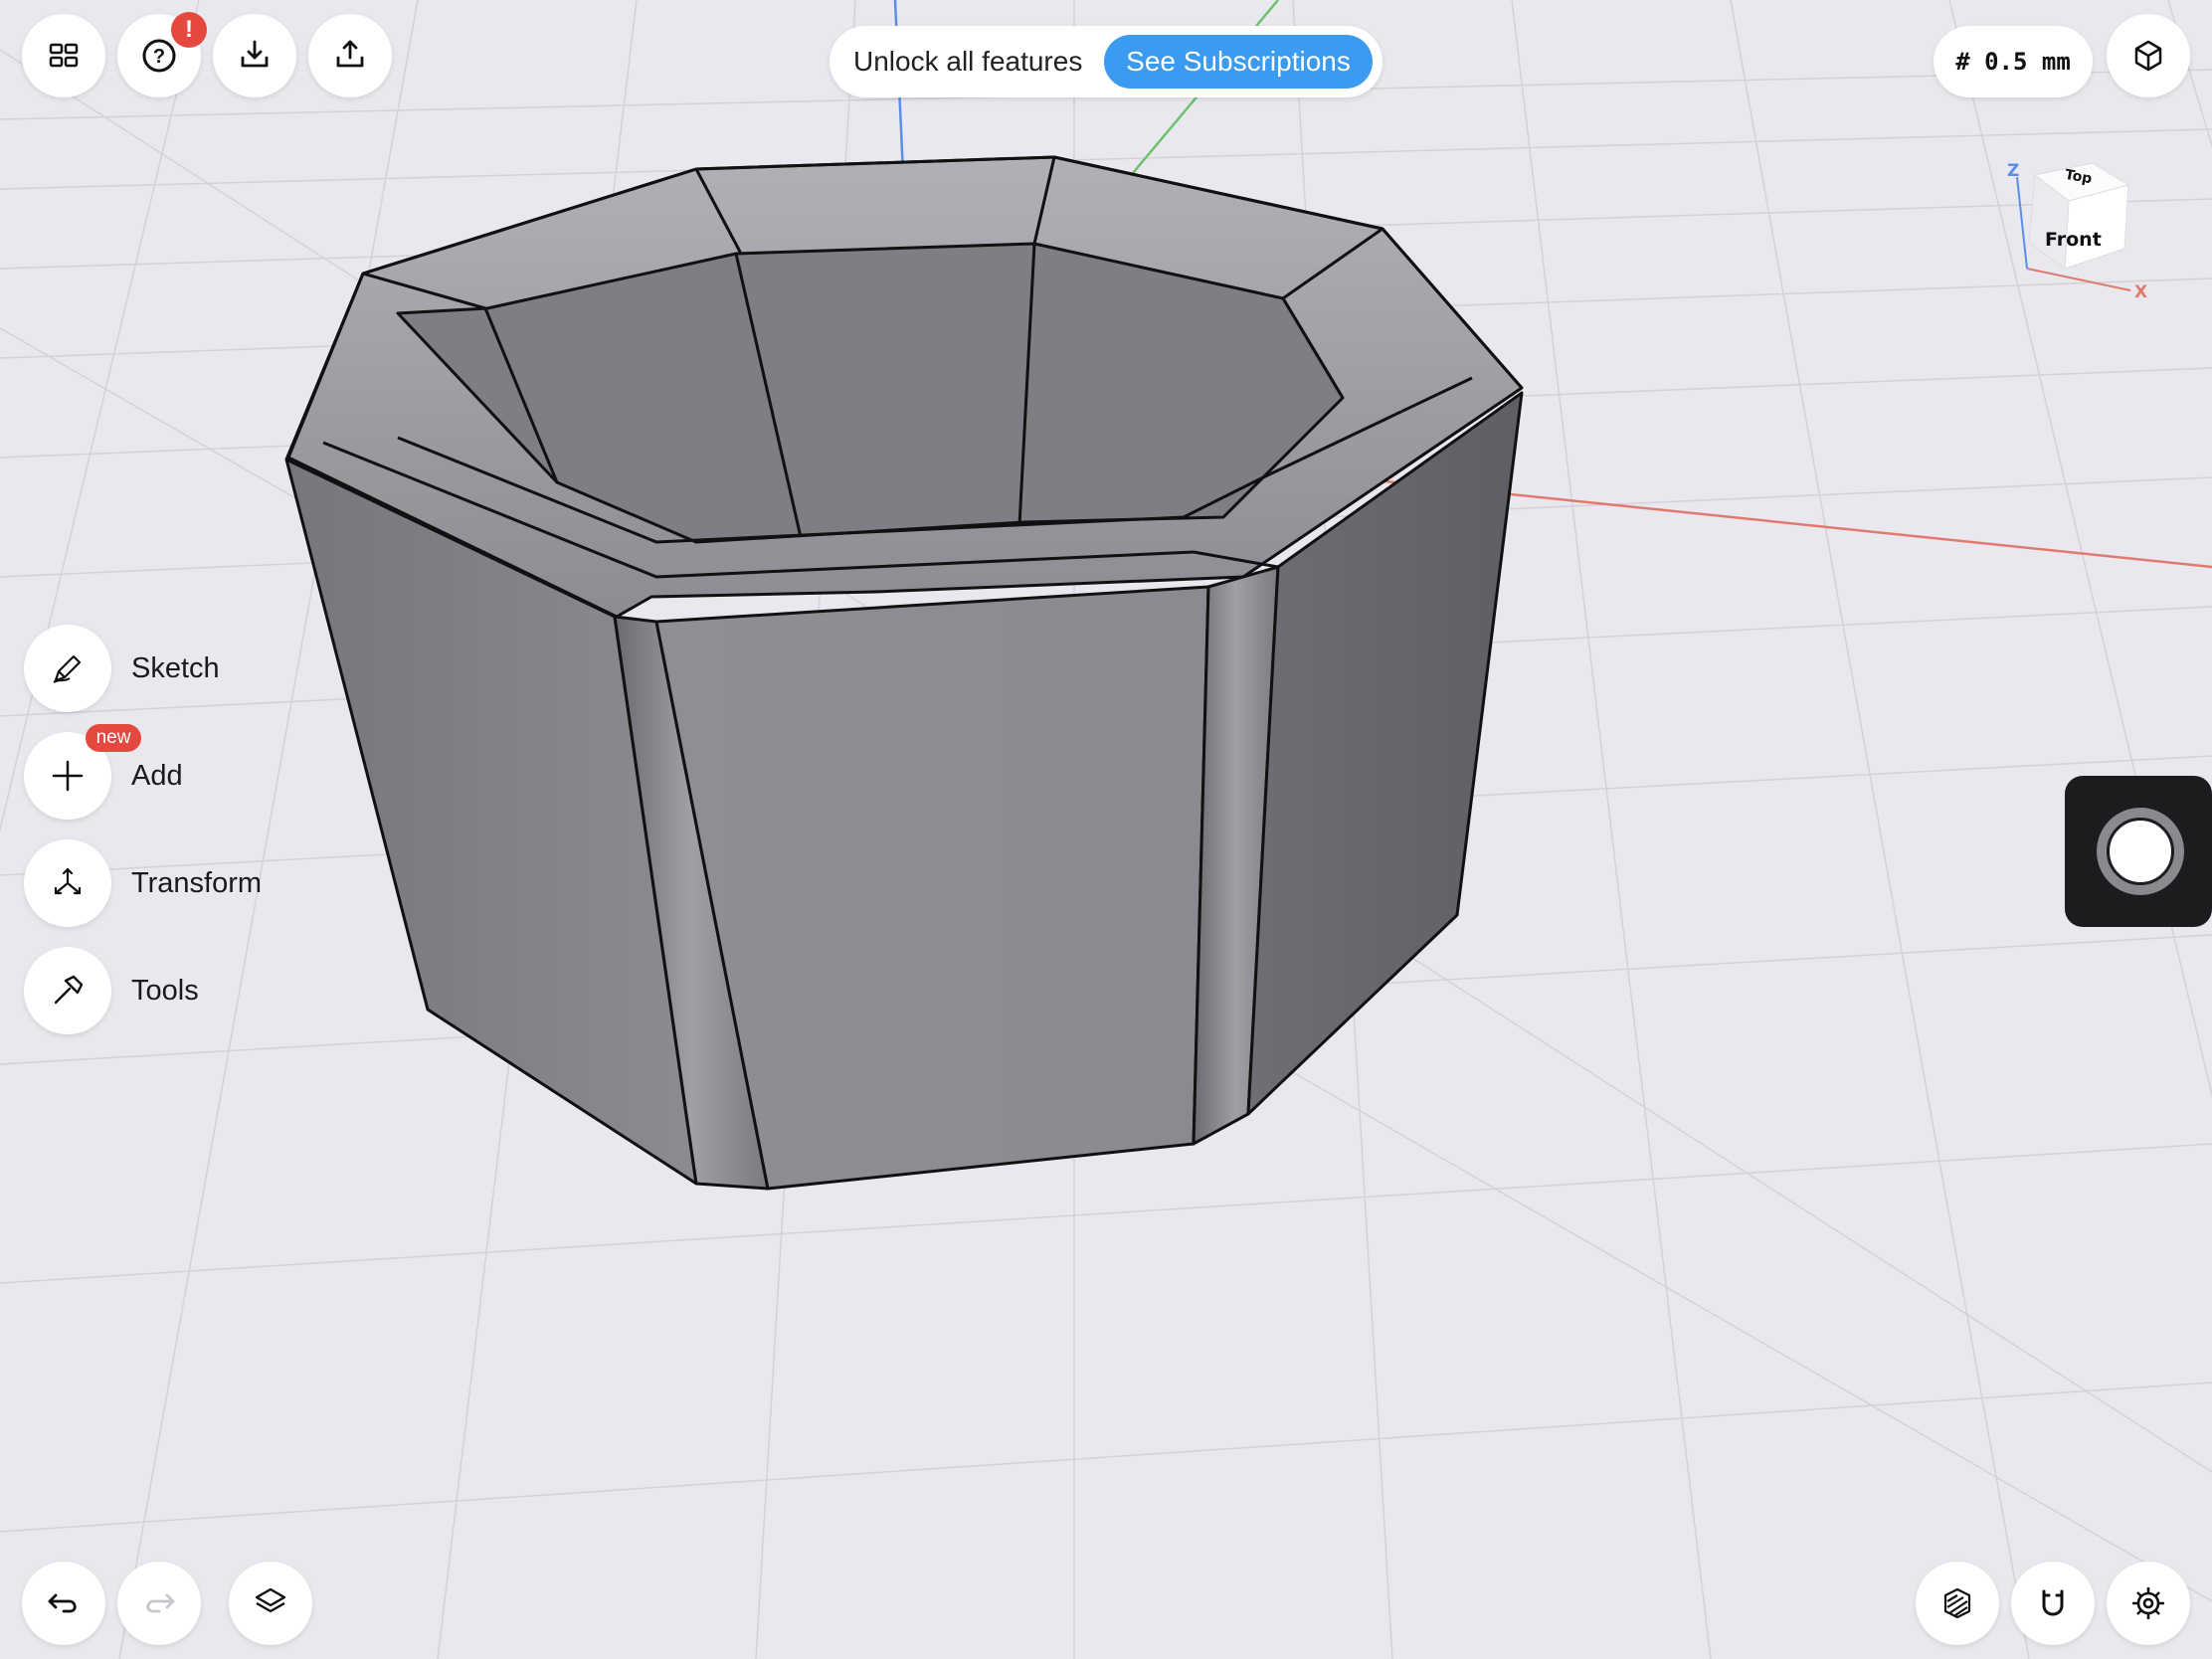 The width and height of the screenshot is (2212, 1659). I want to click on add-tool: new Add, so click(193, 772).